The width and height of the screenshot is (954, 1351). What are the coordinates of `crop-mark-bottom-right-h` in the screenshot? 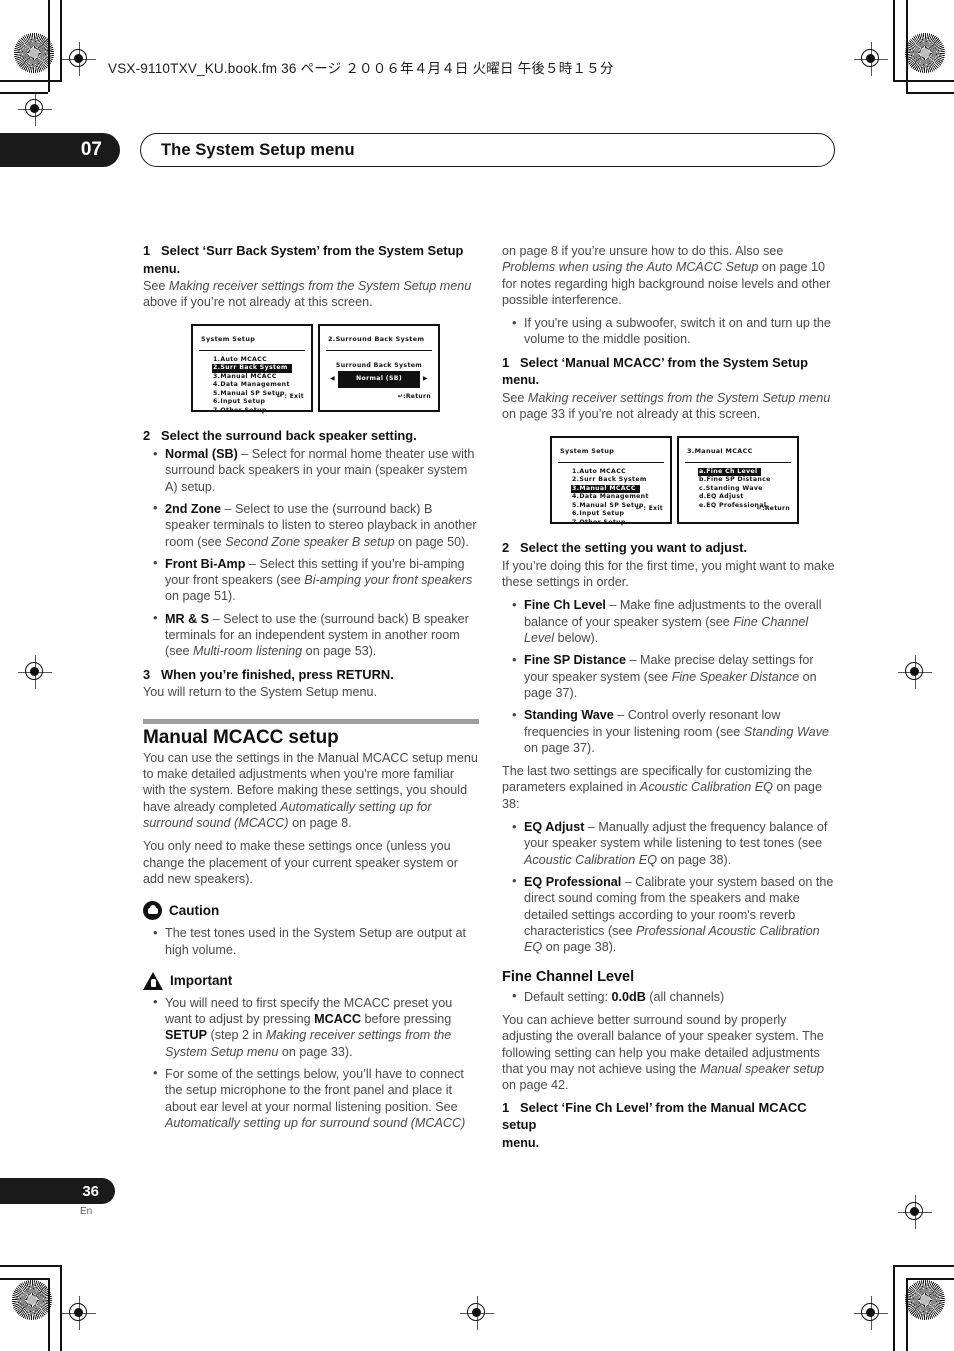 It's located at (923, 1266).